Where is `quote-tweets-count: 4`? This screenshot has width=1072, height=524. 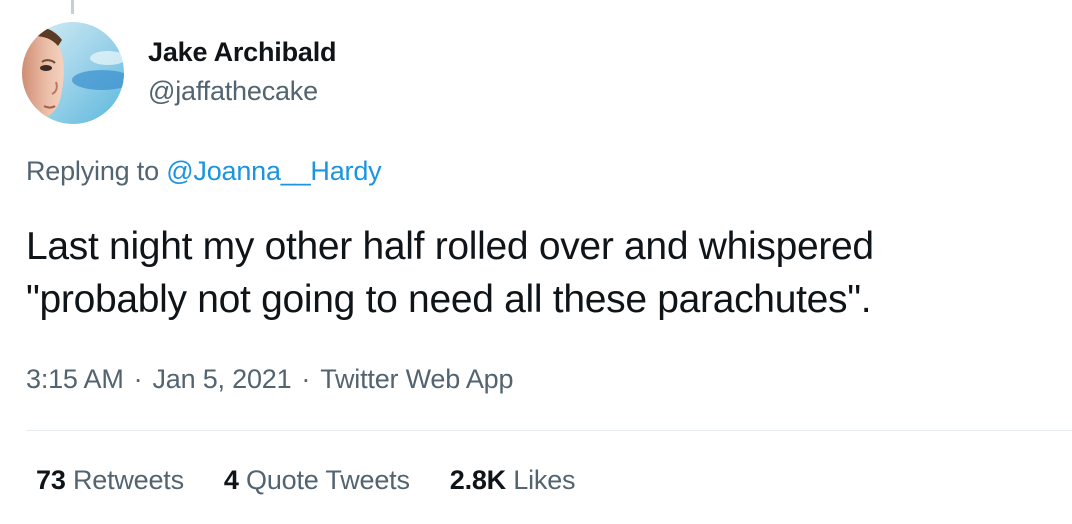
quote-tweets-count: 4 is located at coordinates (231, 480).